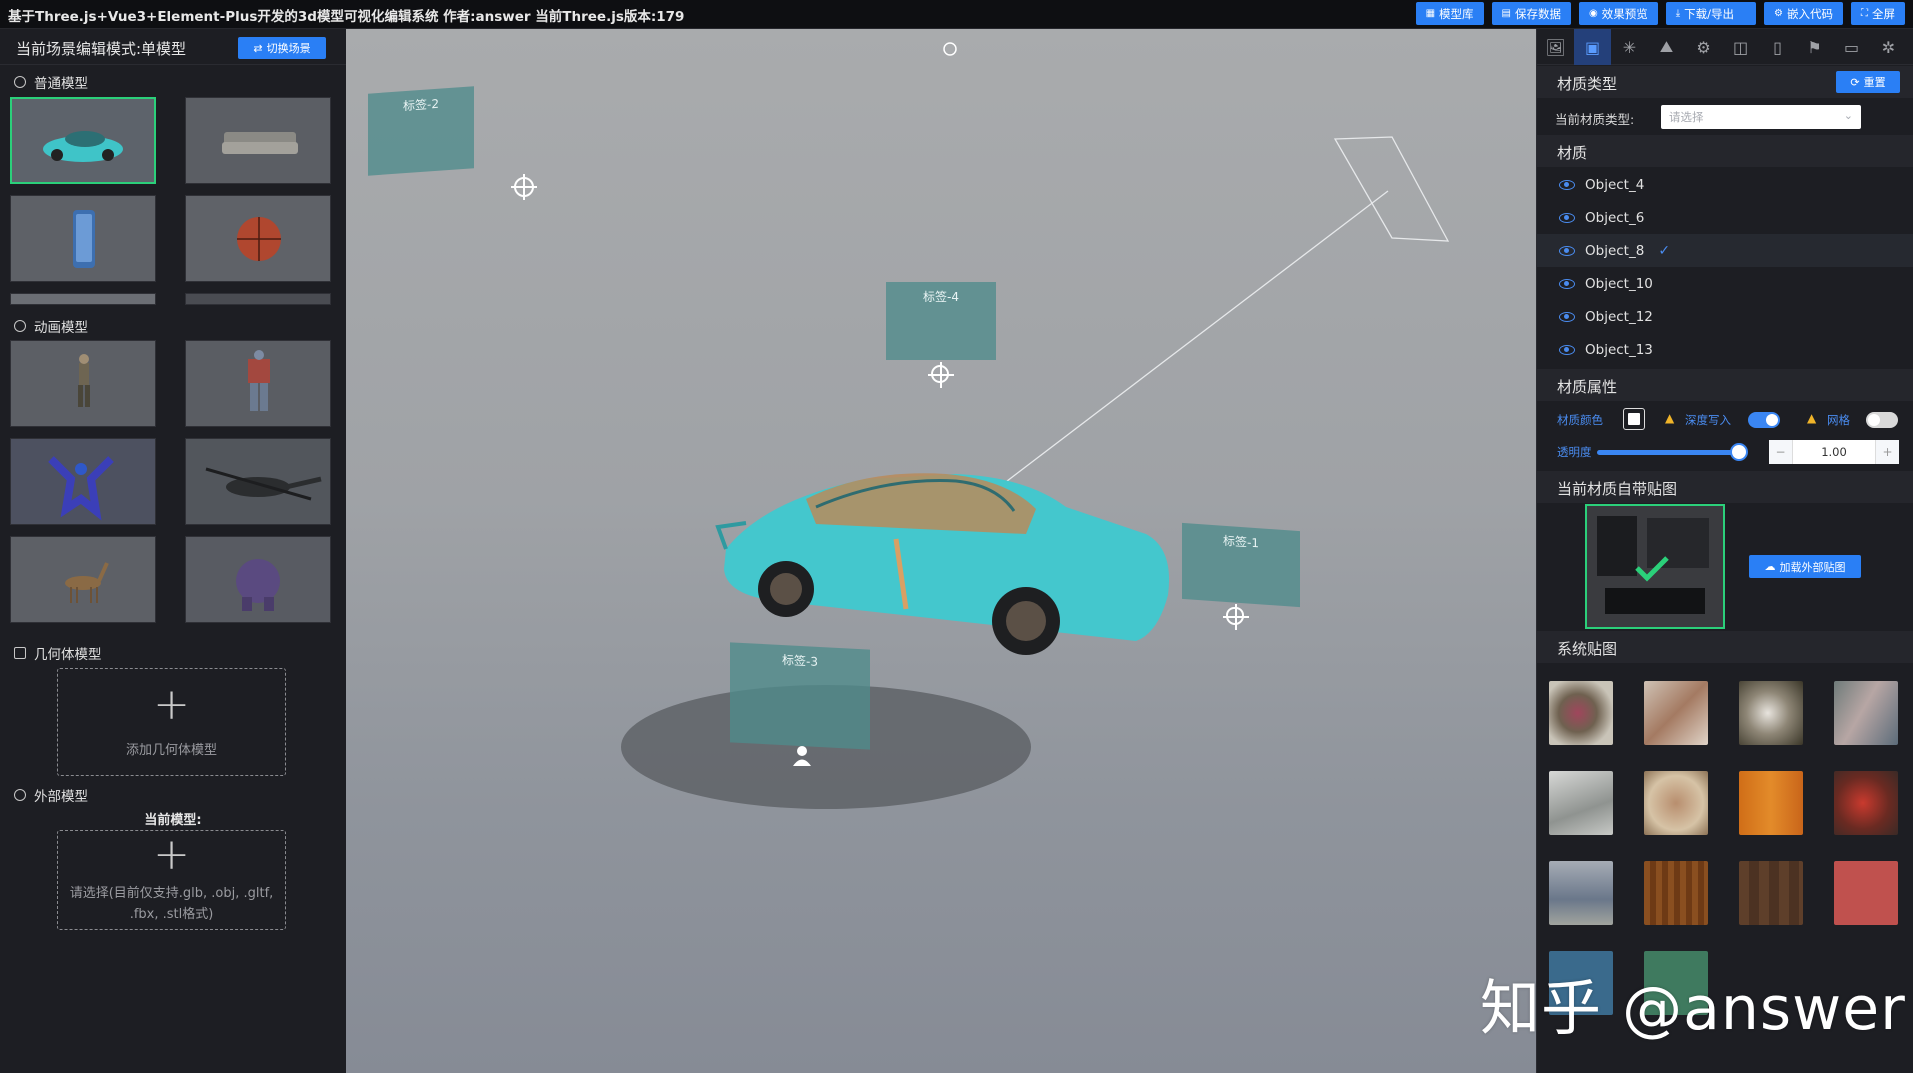  I want to click on tab-photo-icon: ▭, so click(1851, 47).